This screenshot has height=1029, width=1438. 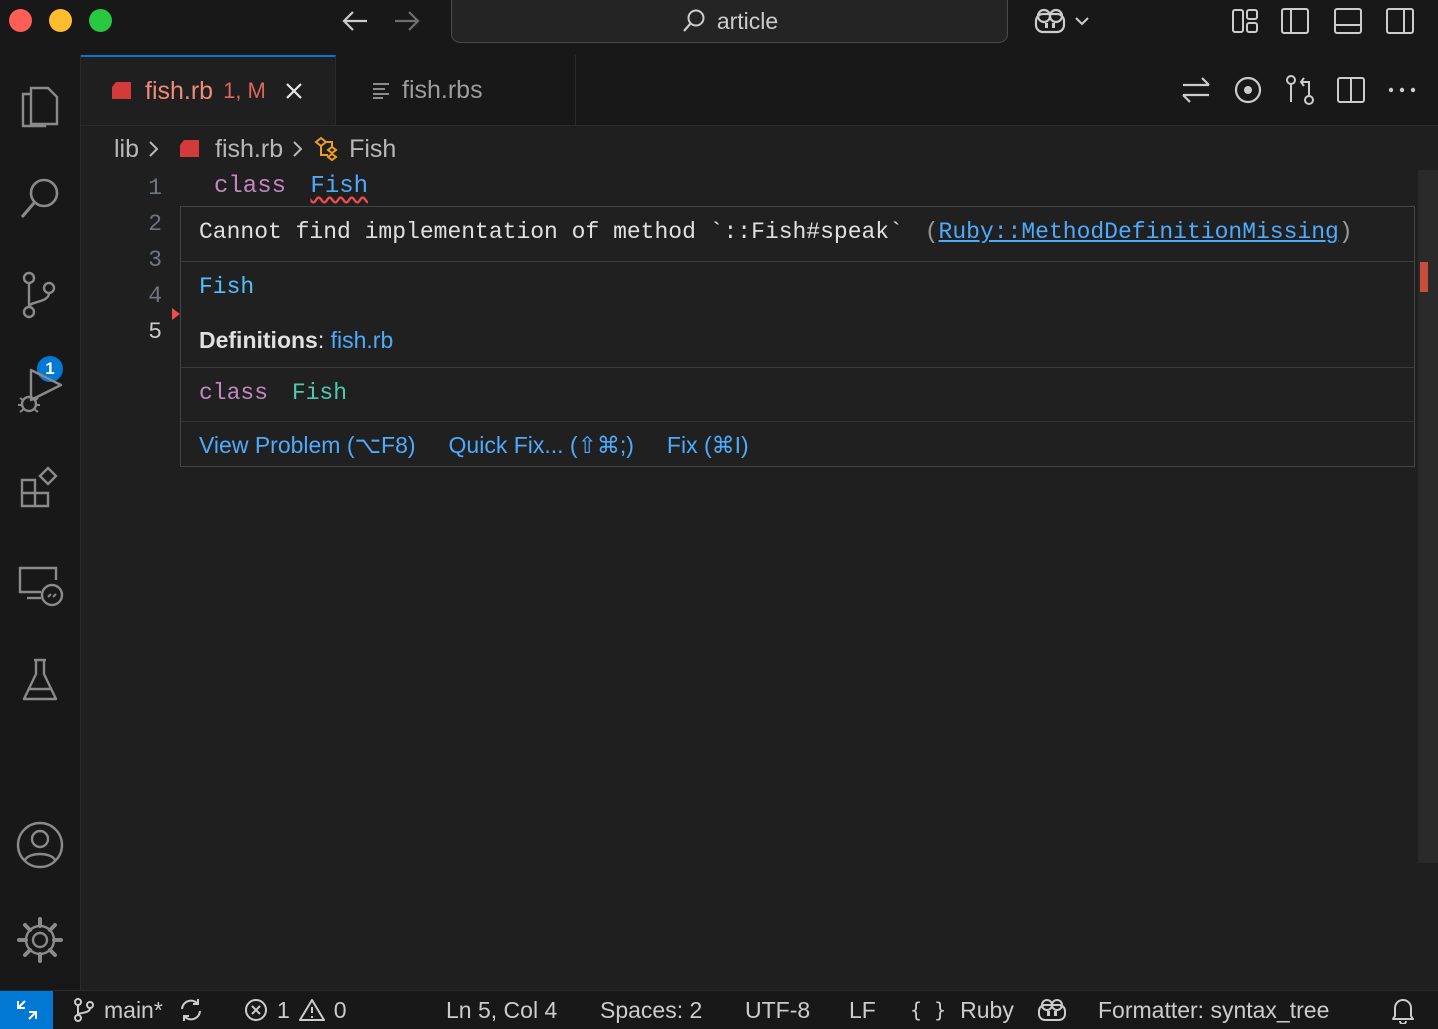 I want to click on language-status: { } Ruby, so click(x=962, y=1010).